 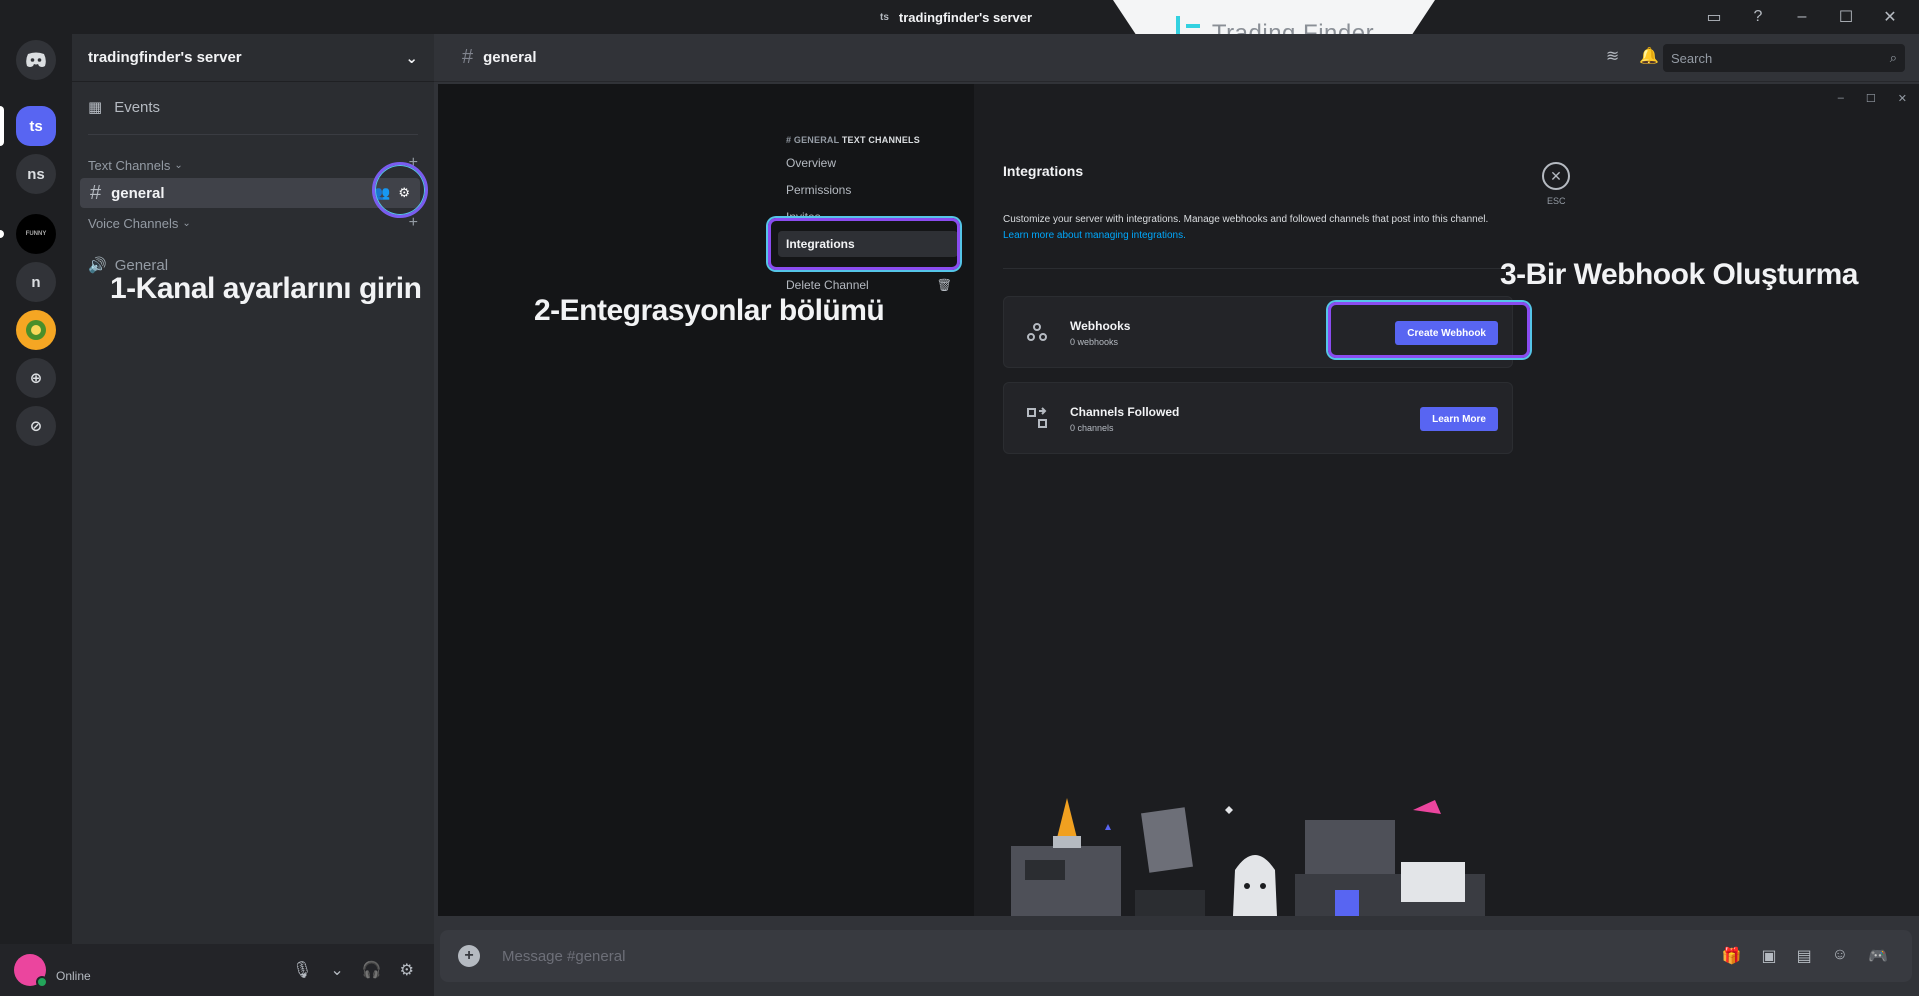 I want to click on annotation-step1: 1-Kanal ayarlarını girin, so click(x=266, y=288).